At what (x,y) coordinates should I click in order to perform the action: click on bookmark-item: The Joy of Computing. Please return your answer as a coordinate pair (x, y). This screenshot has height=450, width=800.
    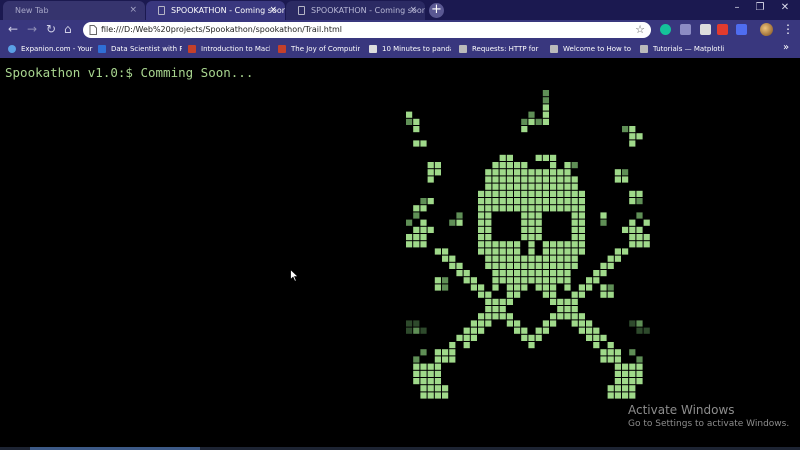
    Looking at the image, I should click on (319, 49).